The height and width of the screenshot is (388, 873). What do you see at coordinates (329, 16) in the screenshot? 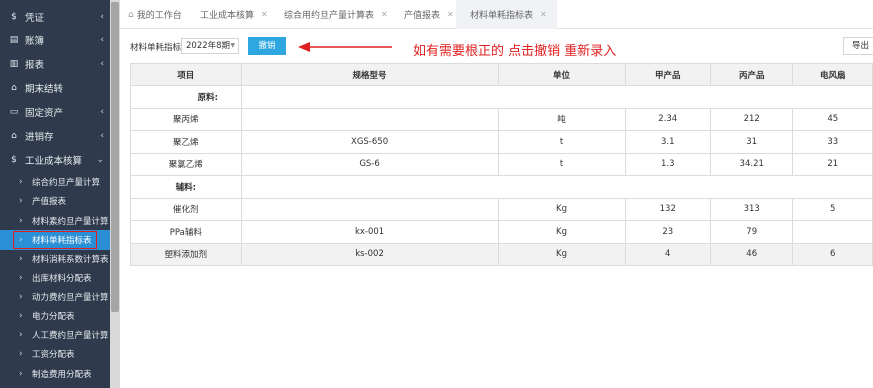
I see `tab-label: 综合用约旦产量计算表` at bounding box center [329, 16].